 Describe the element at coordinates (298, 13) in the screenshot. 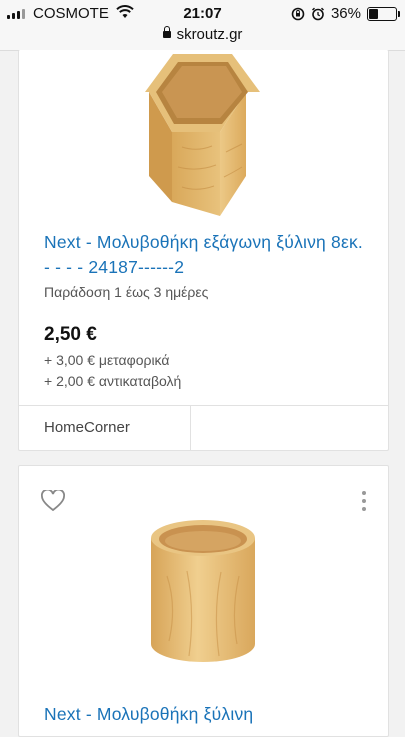

I see `rotation-lock-icon` at that location.